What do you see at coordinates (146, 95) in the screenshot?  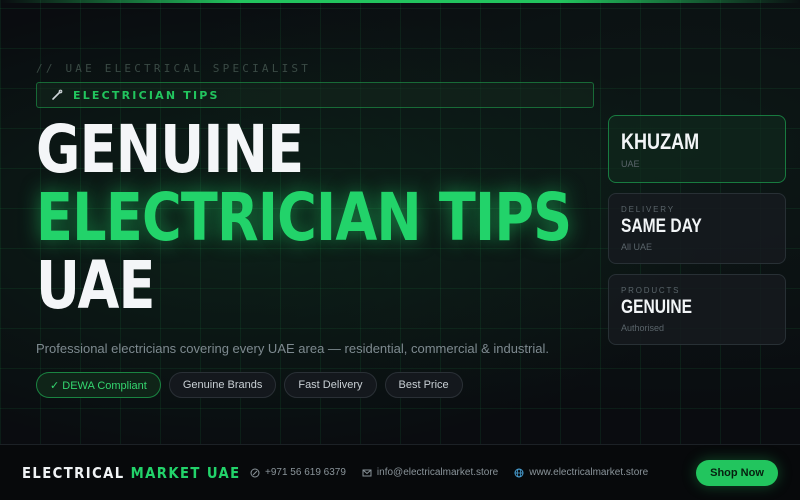 I see `tag-label: ELECTRICIAN TIPS` at bounding box center [146, 95].